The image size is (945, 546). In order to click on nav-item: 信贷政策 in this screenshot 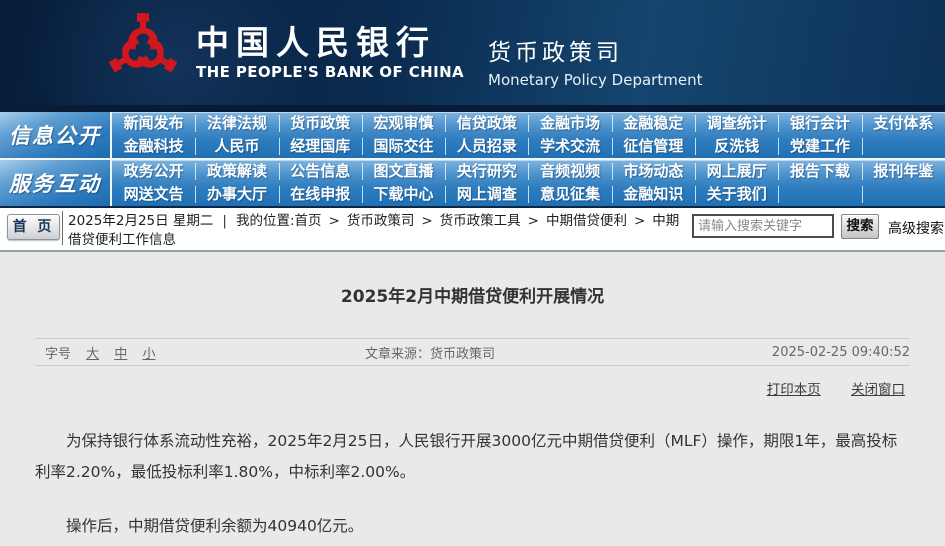, I will do `click(486, 123)`.